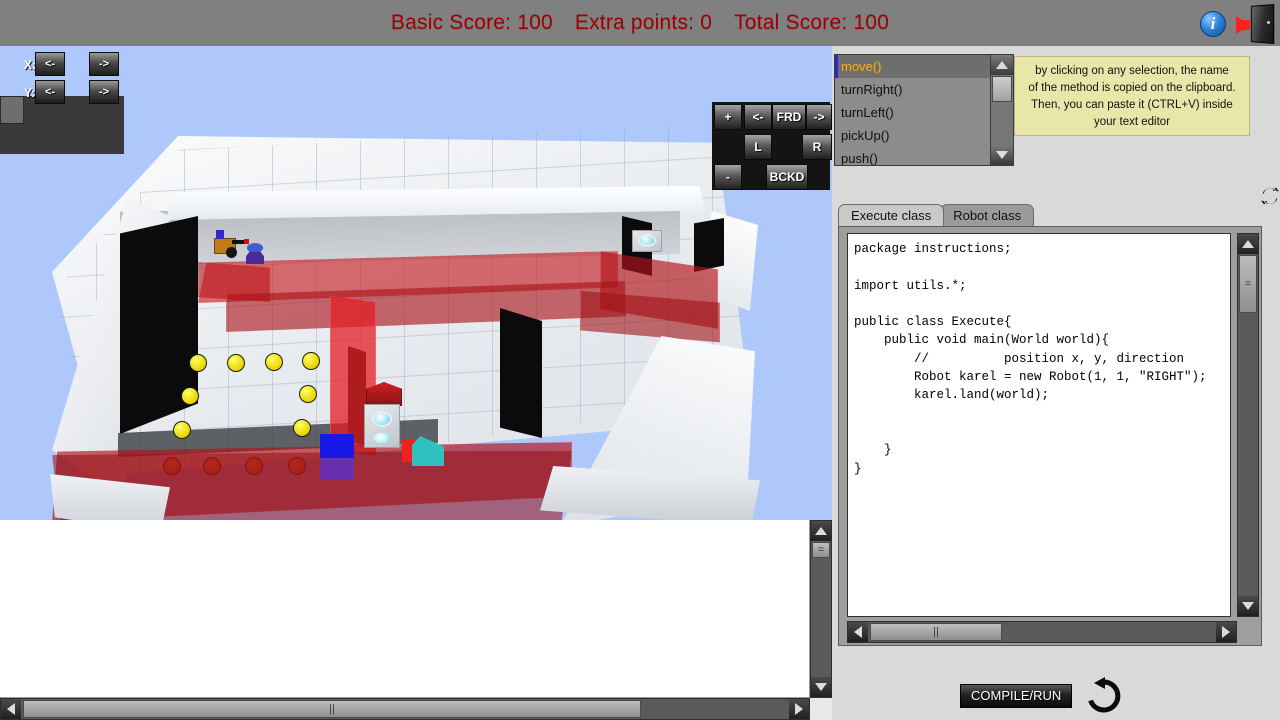  I want to click on editor-scrollbar-thumb: =, so click(1248, 284).